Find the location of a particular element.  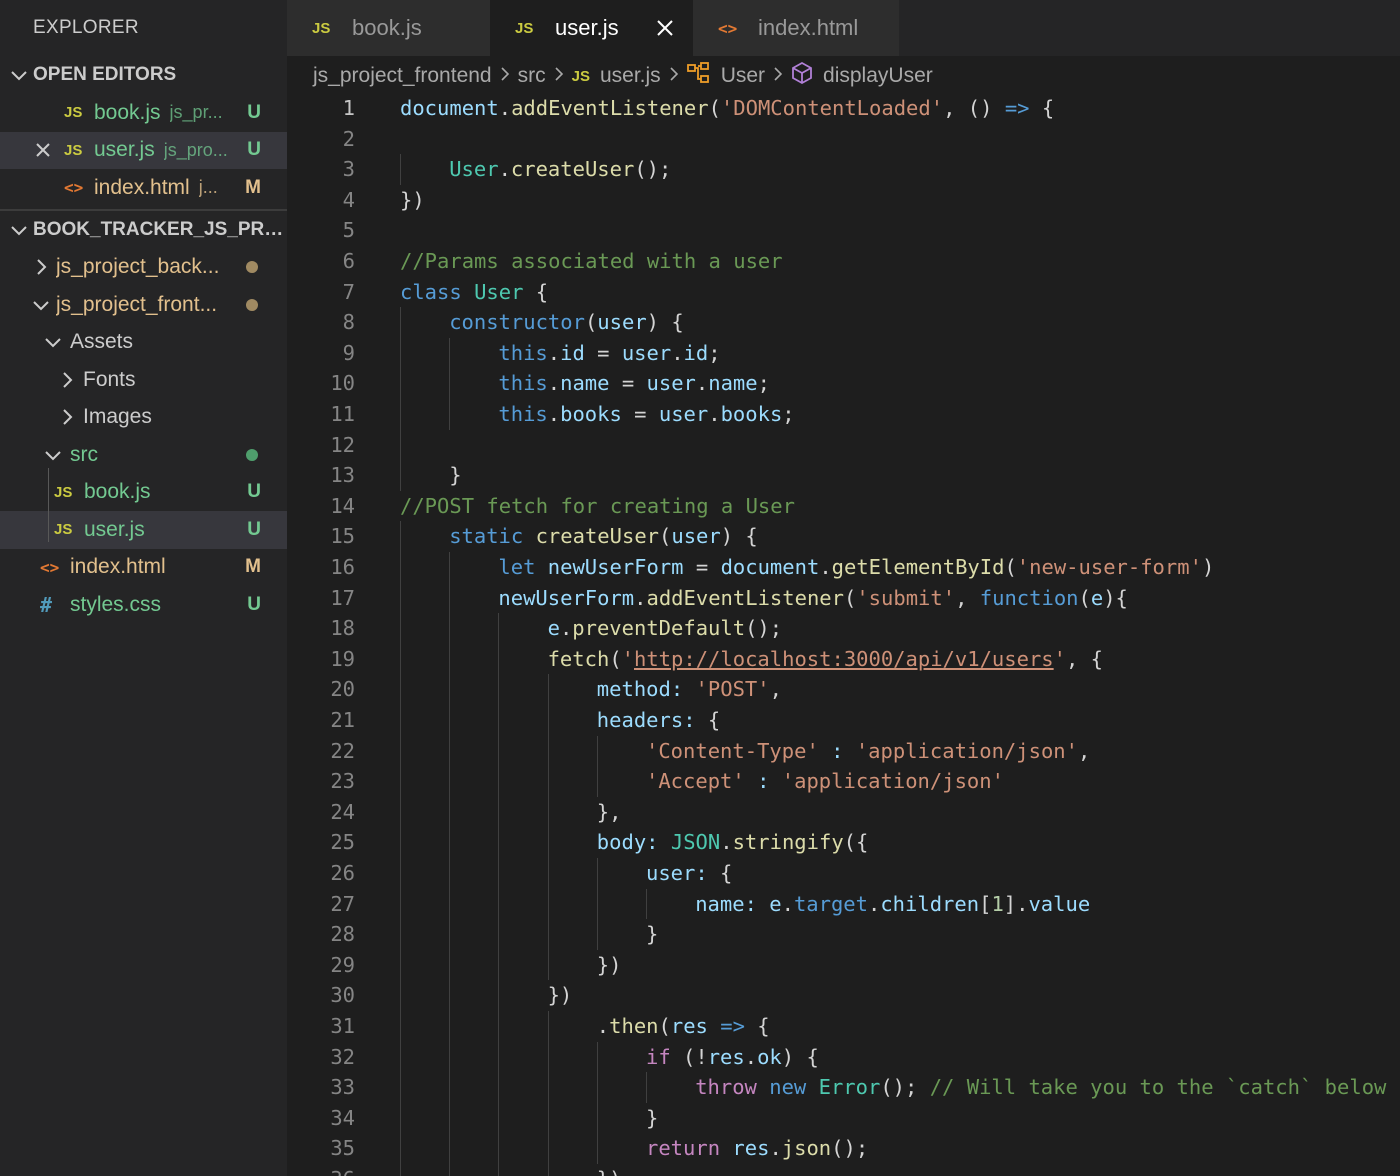

code-token: http://localhost:3000/api/v1/users is located at coordinates (844, 659).